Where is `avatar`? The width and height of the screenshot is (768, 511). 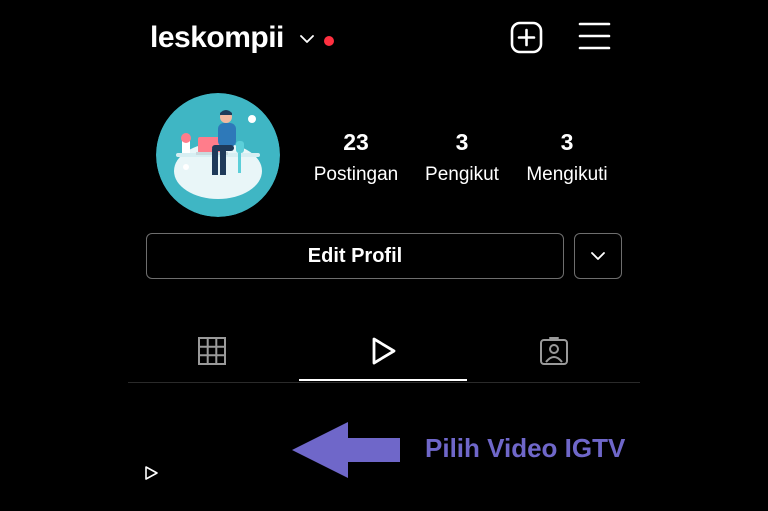 avatar is located at coordinates (218, 155).